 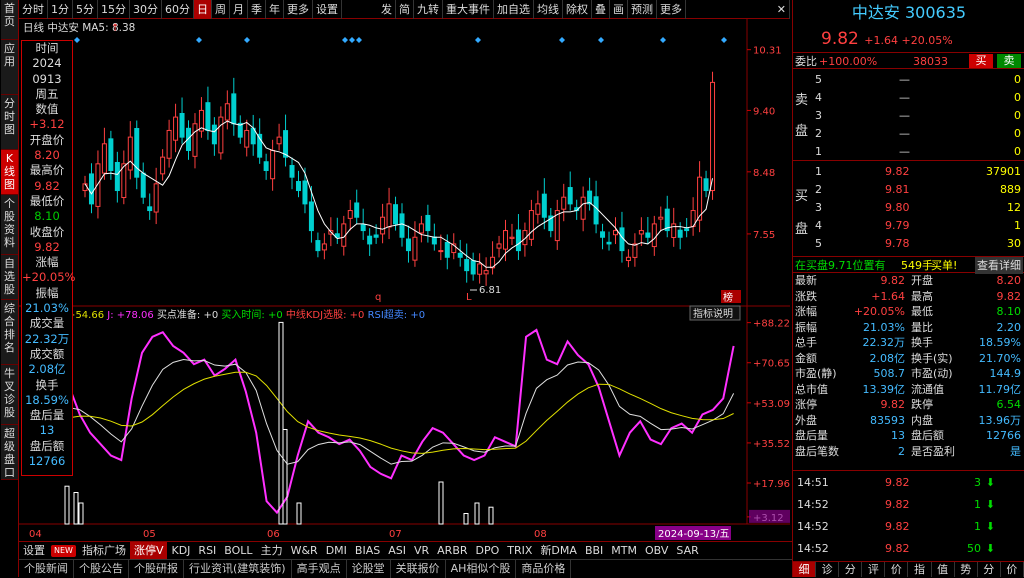 What do you see at coordinates (85, 9) in the screenshot?
I see `toolbar-2: 5分` at bounding box center [85, 9].